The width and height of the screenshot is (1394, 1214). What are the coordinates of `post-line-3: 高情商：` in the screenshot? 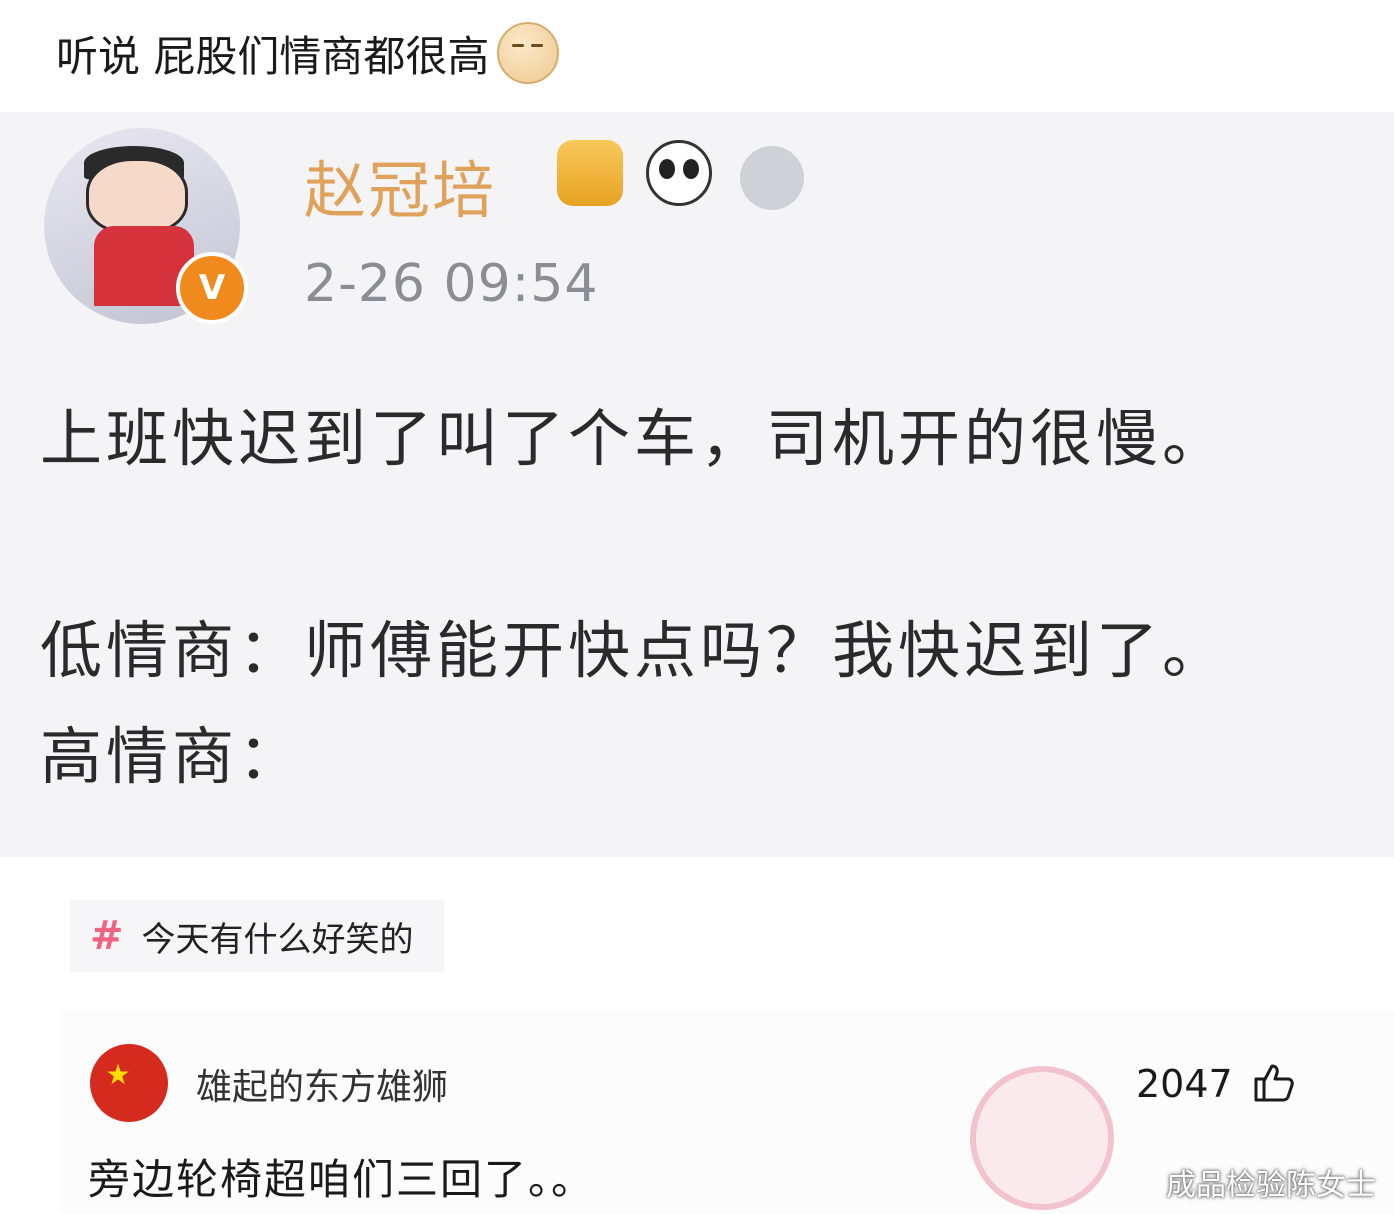 It's located at (172, 756).